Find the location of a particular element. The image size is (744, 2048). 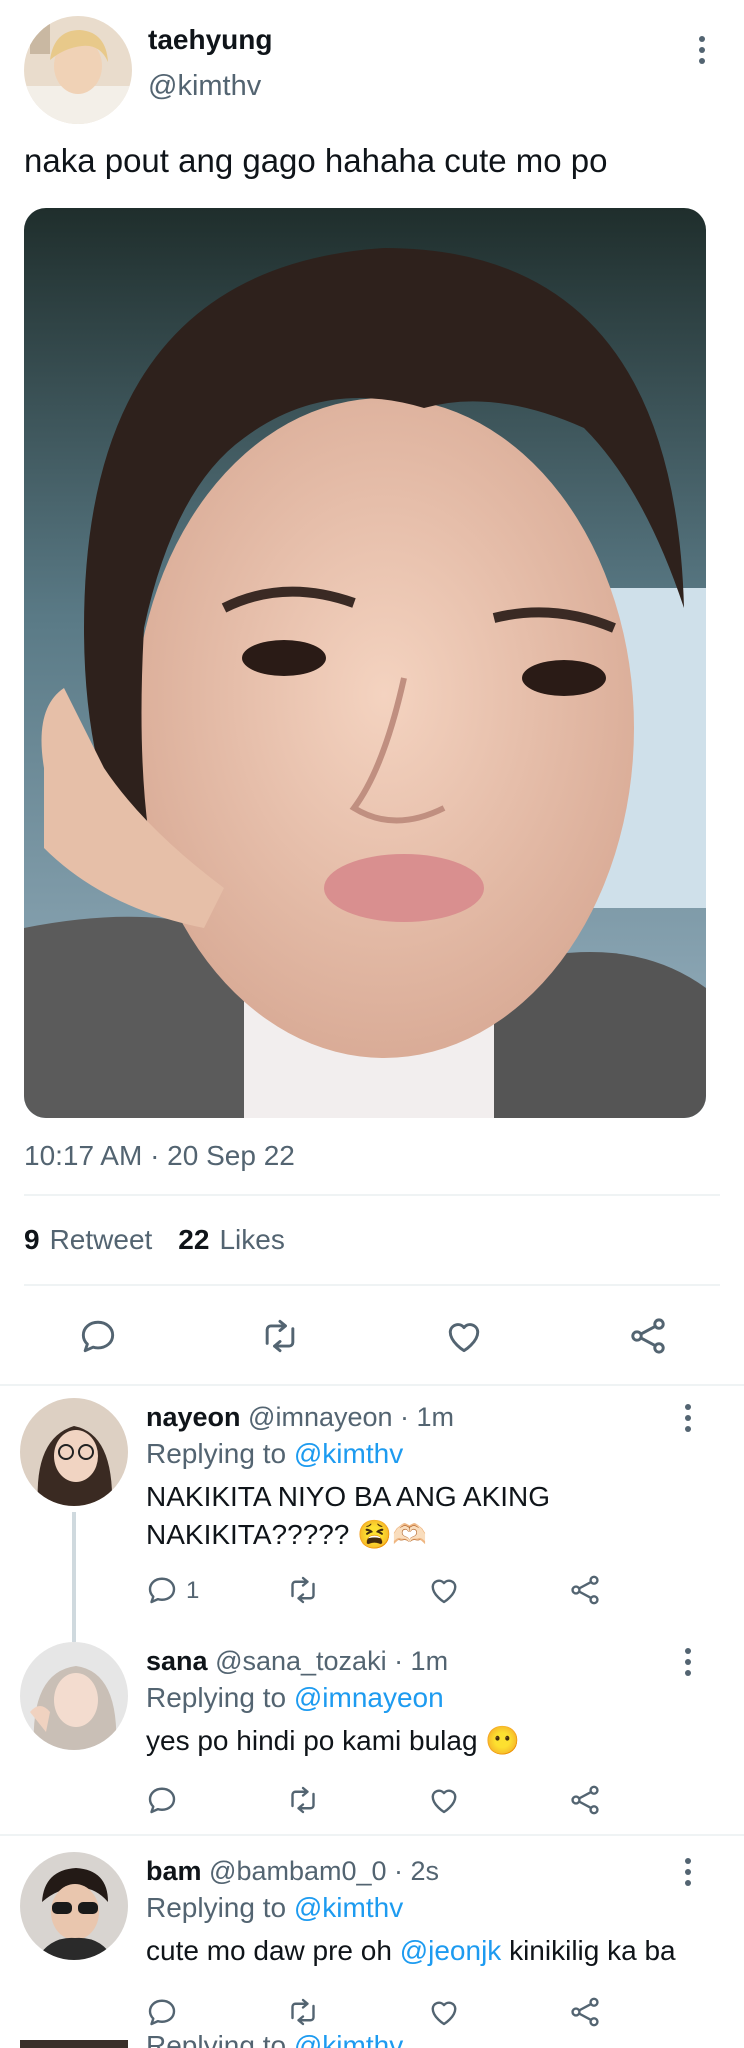

reply-author-name: bam is located at coordinates (174, 1871).